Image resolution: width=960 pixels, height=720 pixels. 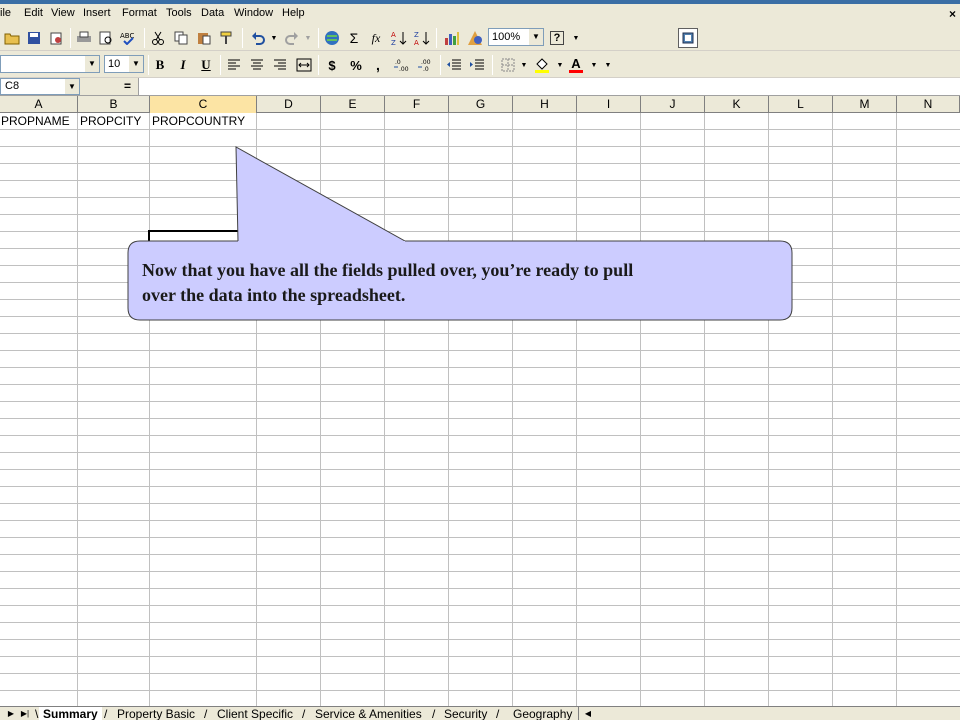 I want to click on tab-client-specific: Client Specific, so click(x=255, y=713).